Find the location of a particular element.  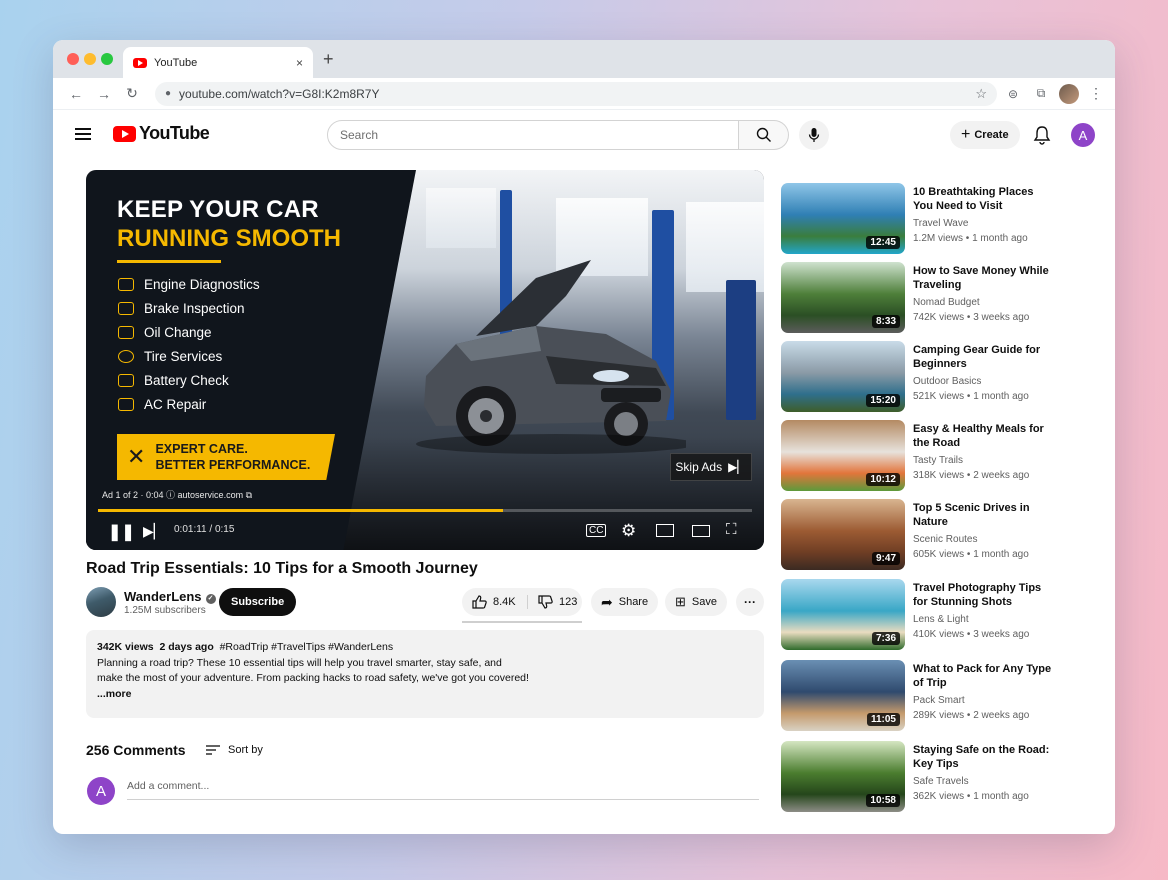

create-label: Create is located at coordinates (991, 135).